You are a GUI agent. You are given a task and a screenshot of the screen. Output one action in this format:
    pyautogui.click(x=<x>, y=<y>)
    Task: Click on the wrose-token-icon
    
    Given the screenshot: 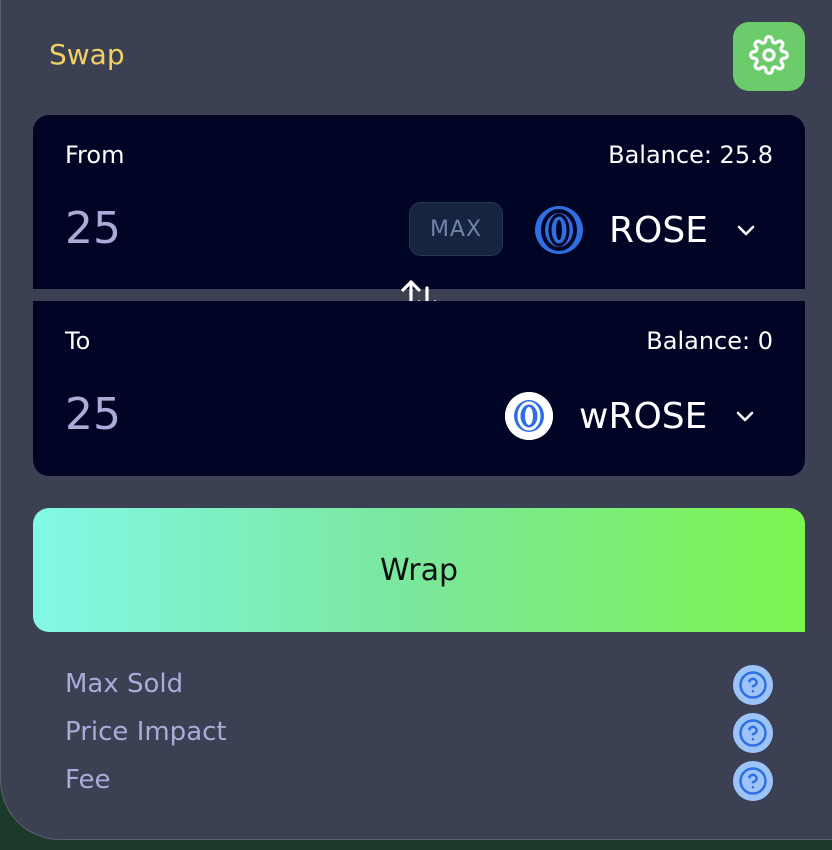 What is the action you would take?
    pyautogui.click(x=529, y=416)
    